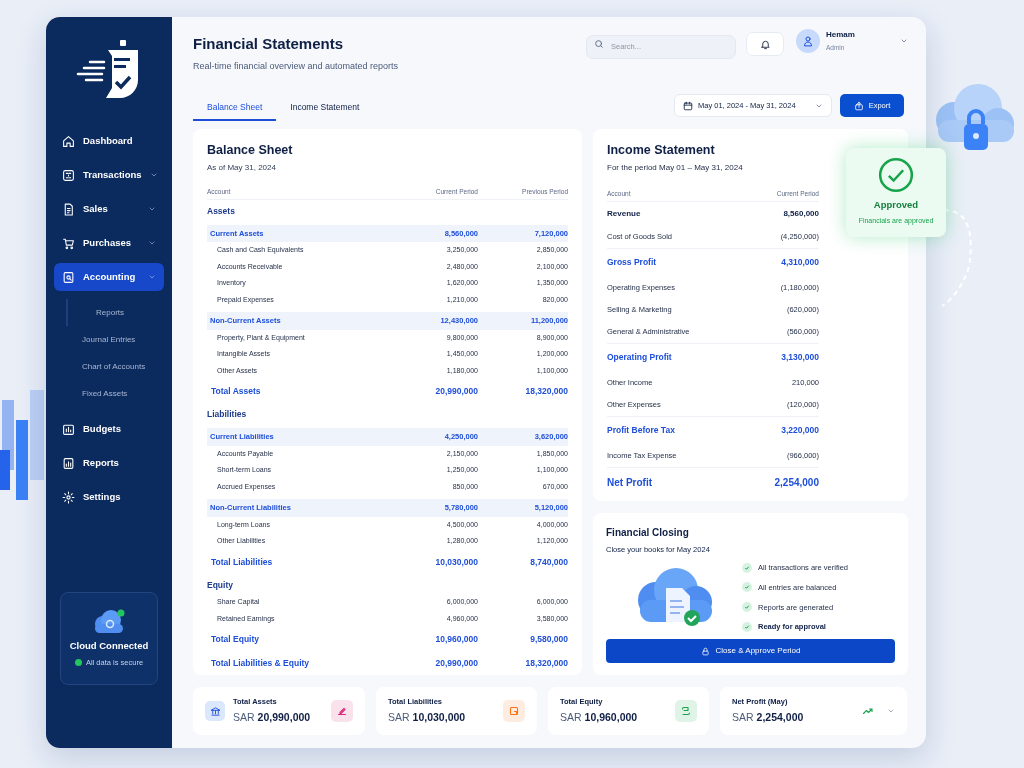  What do you see at coordinates (250, 150) in the screenshot?
I see `card-title: Balance Sheet` at bounding box center [250, 150].